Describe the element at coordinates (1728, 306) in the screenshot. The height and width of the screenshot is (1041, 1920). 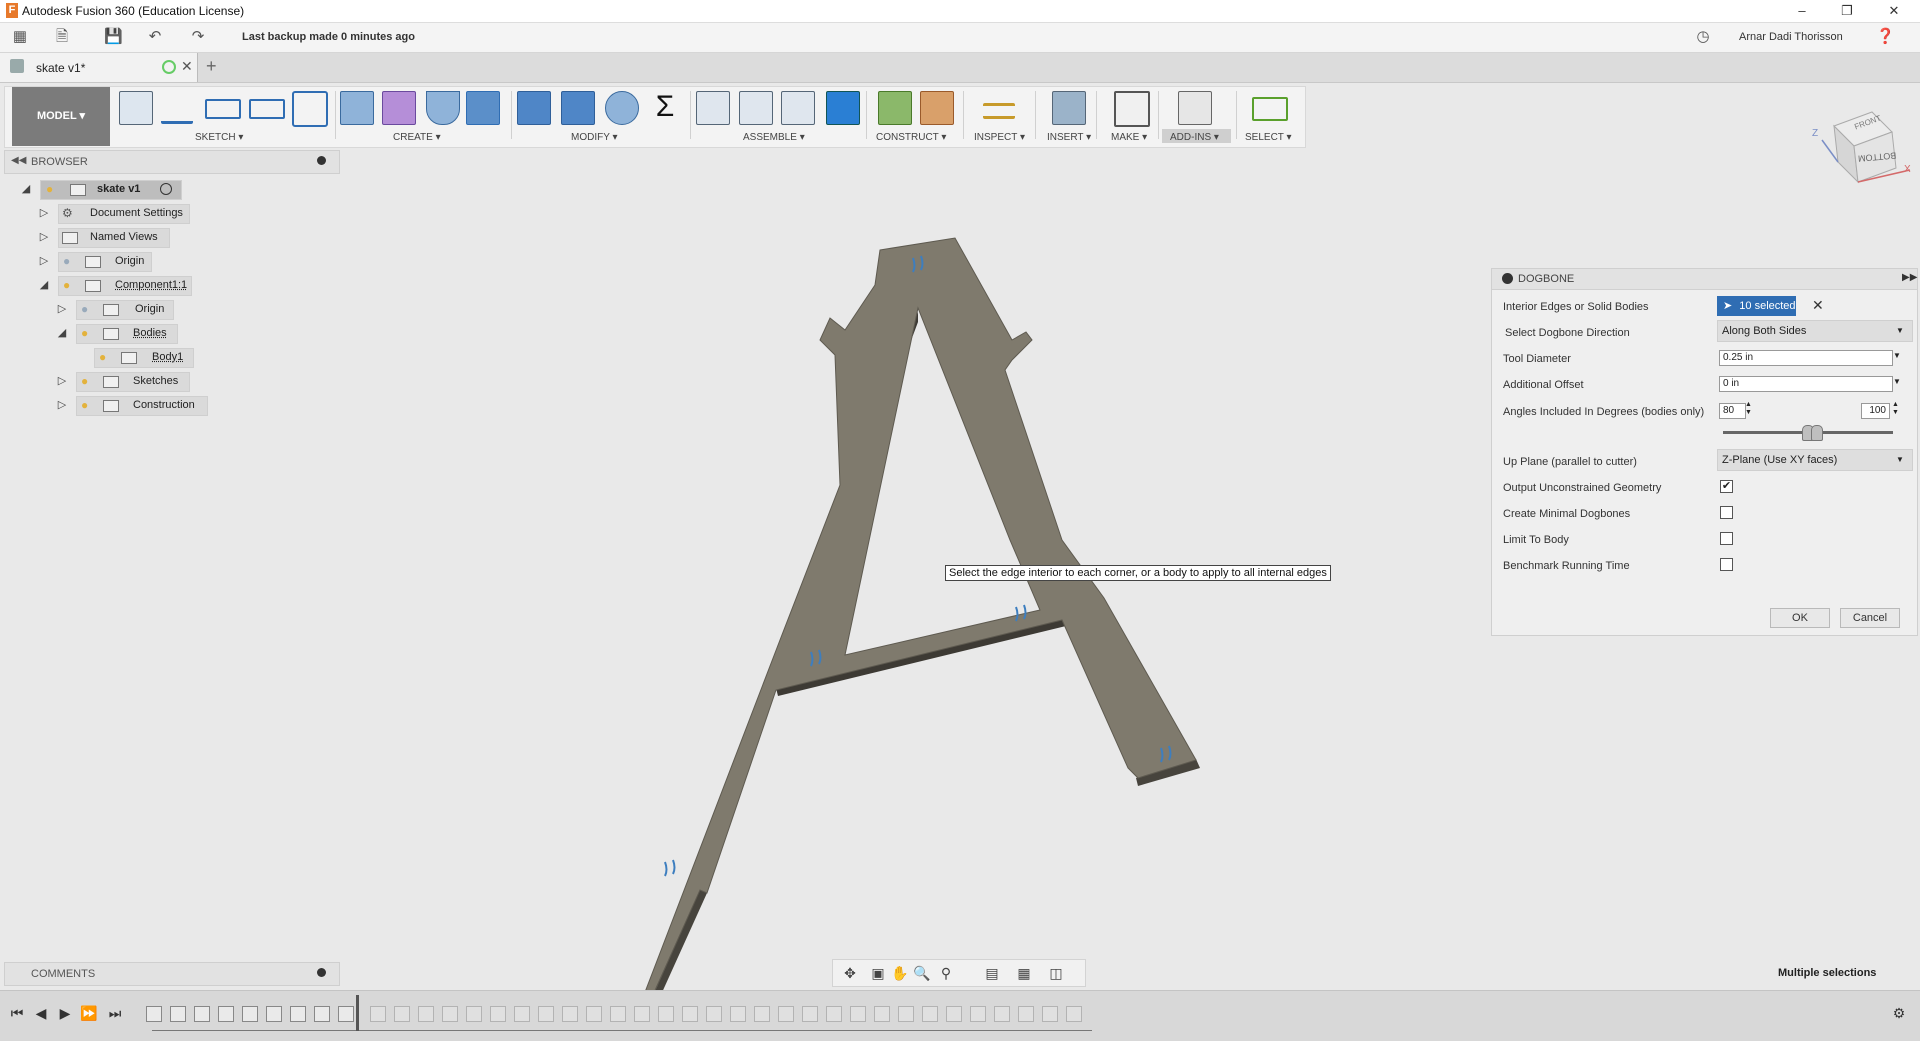
I see `cursor-arrow-icon: ➤` at that location.